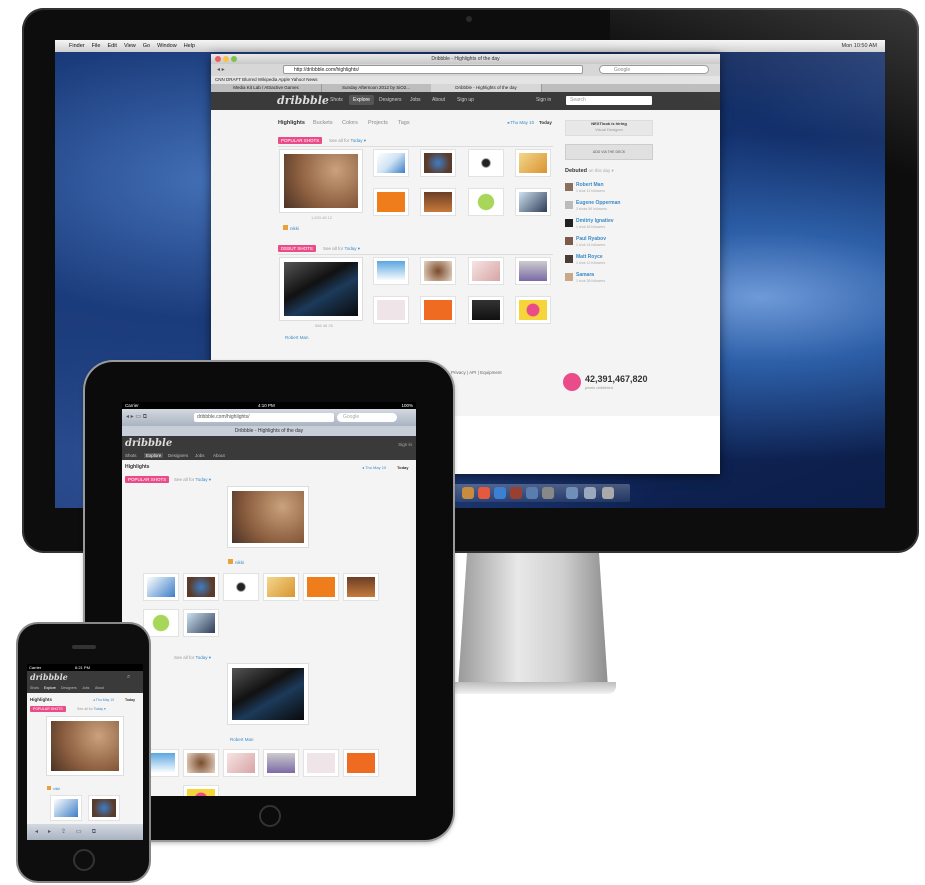  I want to click on sidebar-ad: ADD VIA THE DECK, so click(609, 152).